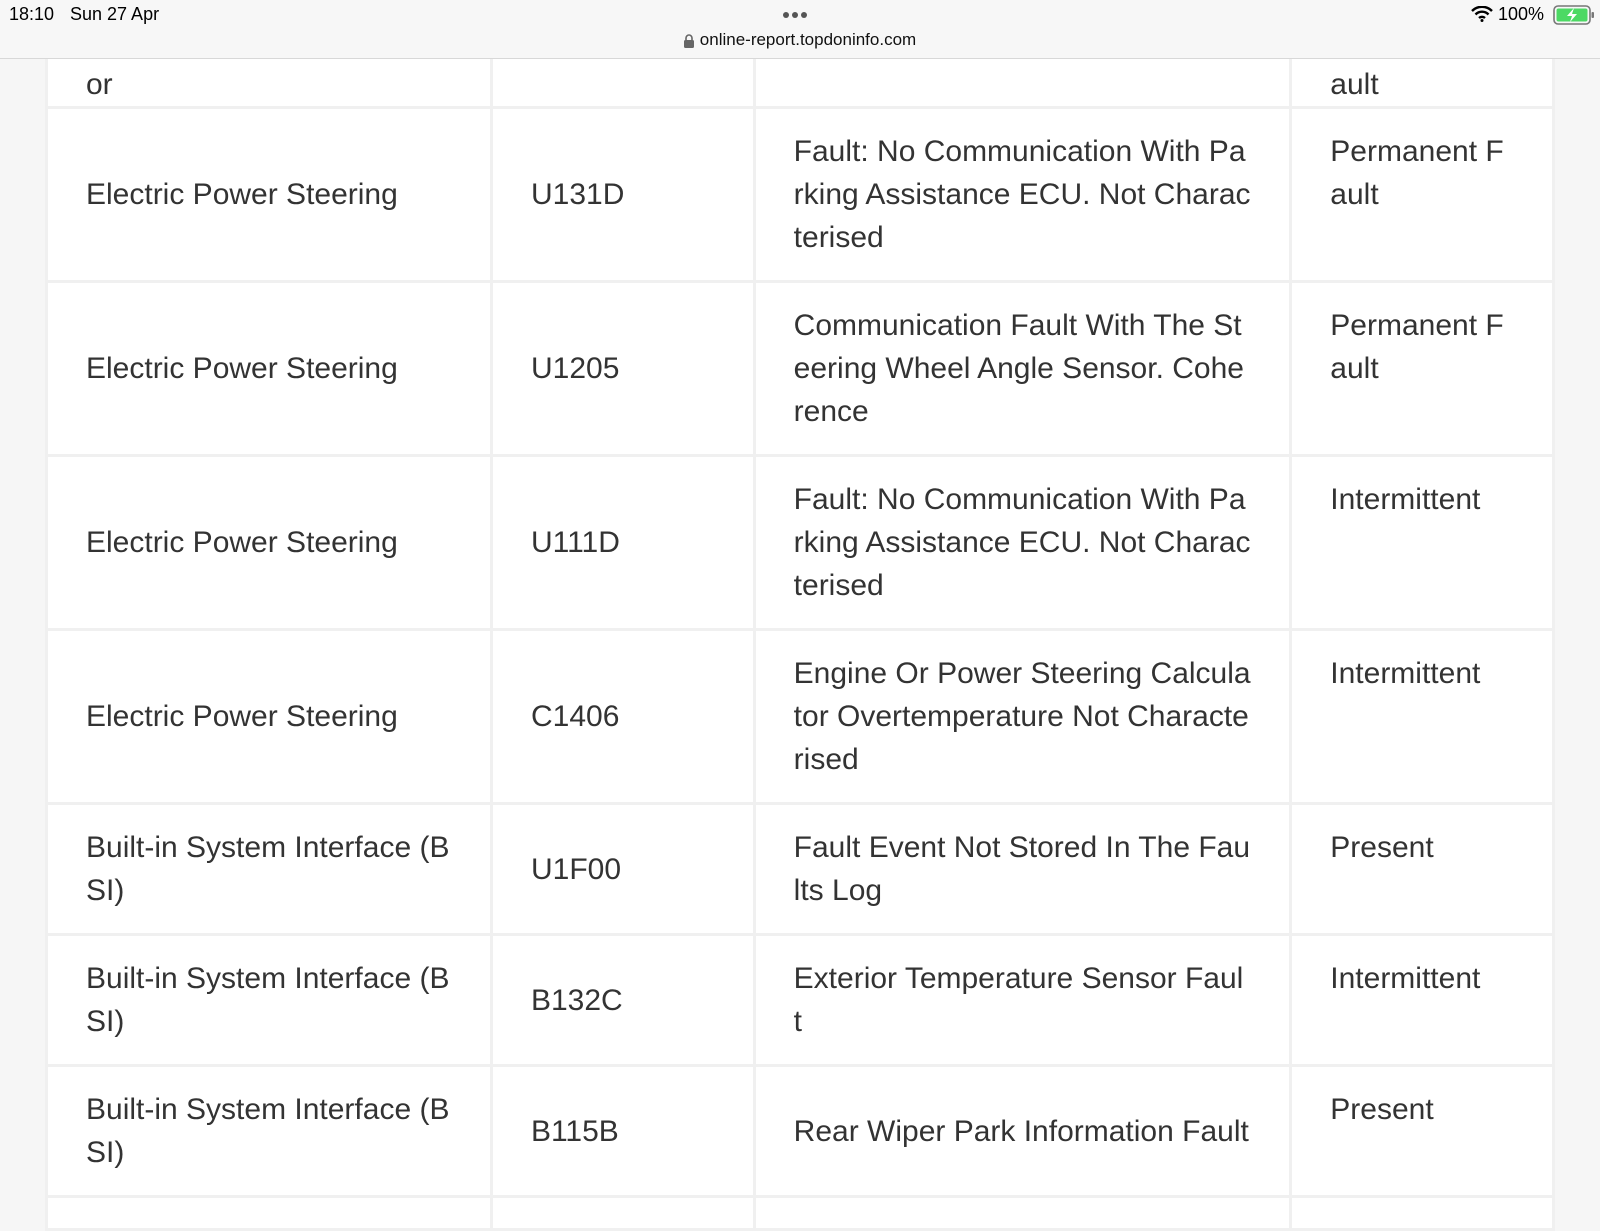  Describe the element at coordinates (115, 14) in the screenshot. I see `status-date: Sun 27 Apr` at that location.